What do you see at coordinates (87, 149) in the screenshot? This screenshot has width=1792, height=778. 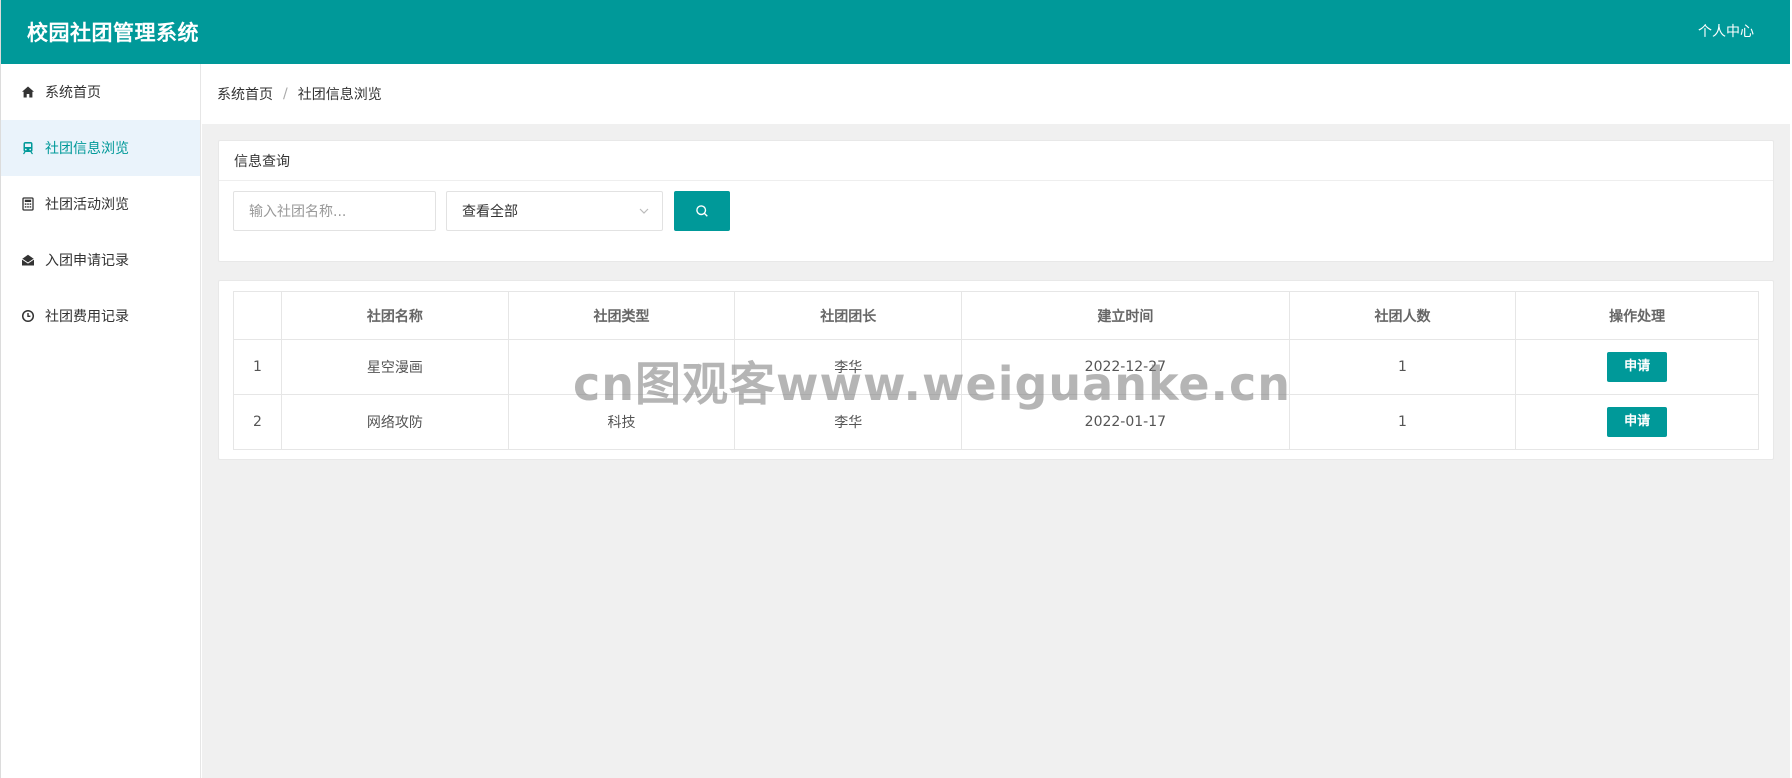 I see `sidebar-item-label: 社团信息浏览` at bounding box center [87, 149].